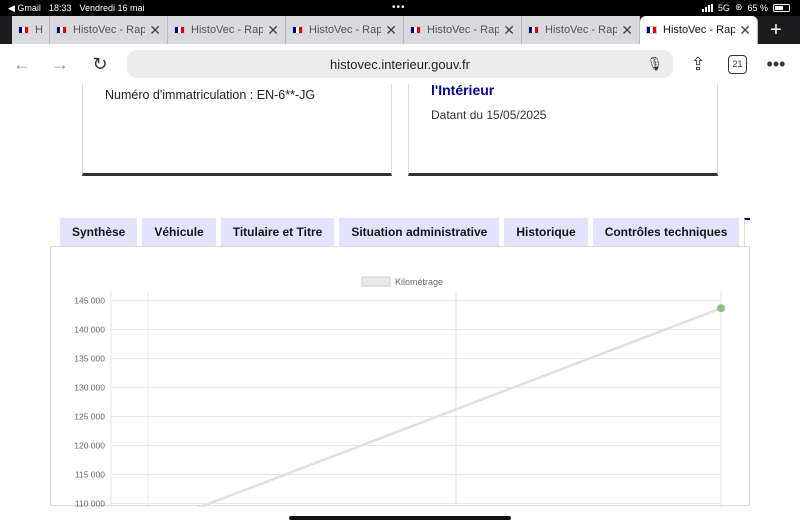 The width and height of the screenshot is (800, 525). What do you see at coordinates (707, 7) in the screenshot?
I see `cellular-signal-icon` at bounding box center [707, 7].